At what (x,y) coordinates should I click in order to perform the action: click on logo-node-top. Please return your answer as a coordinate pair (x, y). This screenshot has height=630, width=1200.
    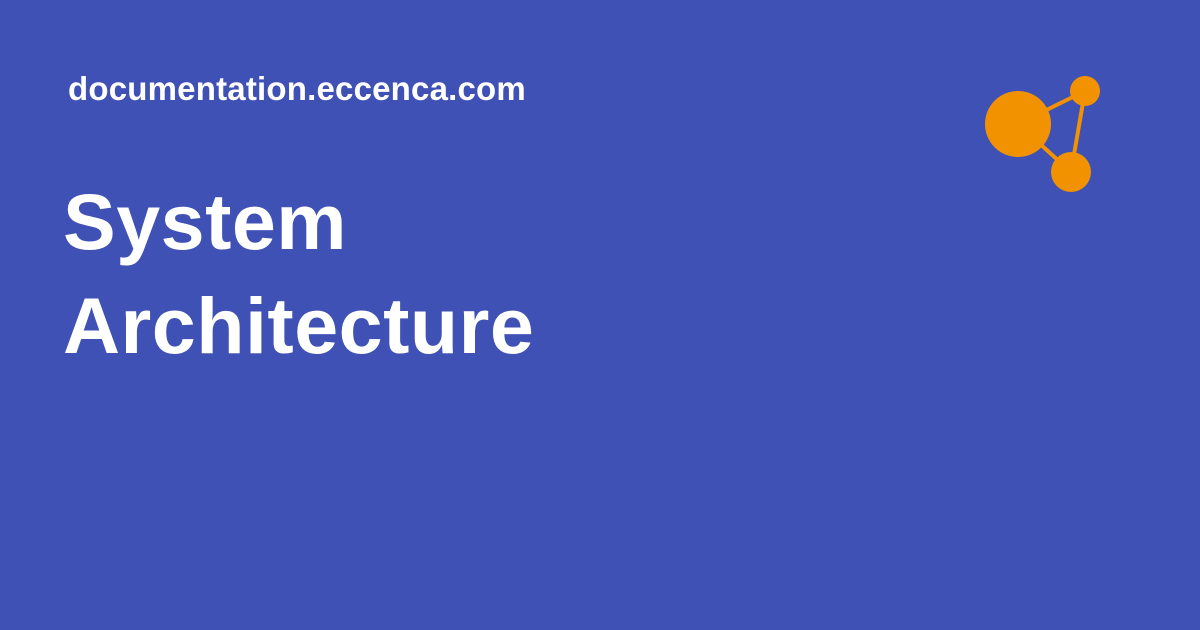
    Looking at the image, I should click on (1085, 91).